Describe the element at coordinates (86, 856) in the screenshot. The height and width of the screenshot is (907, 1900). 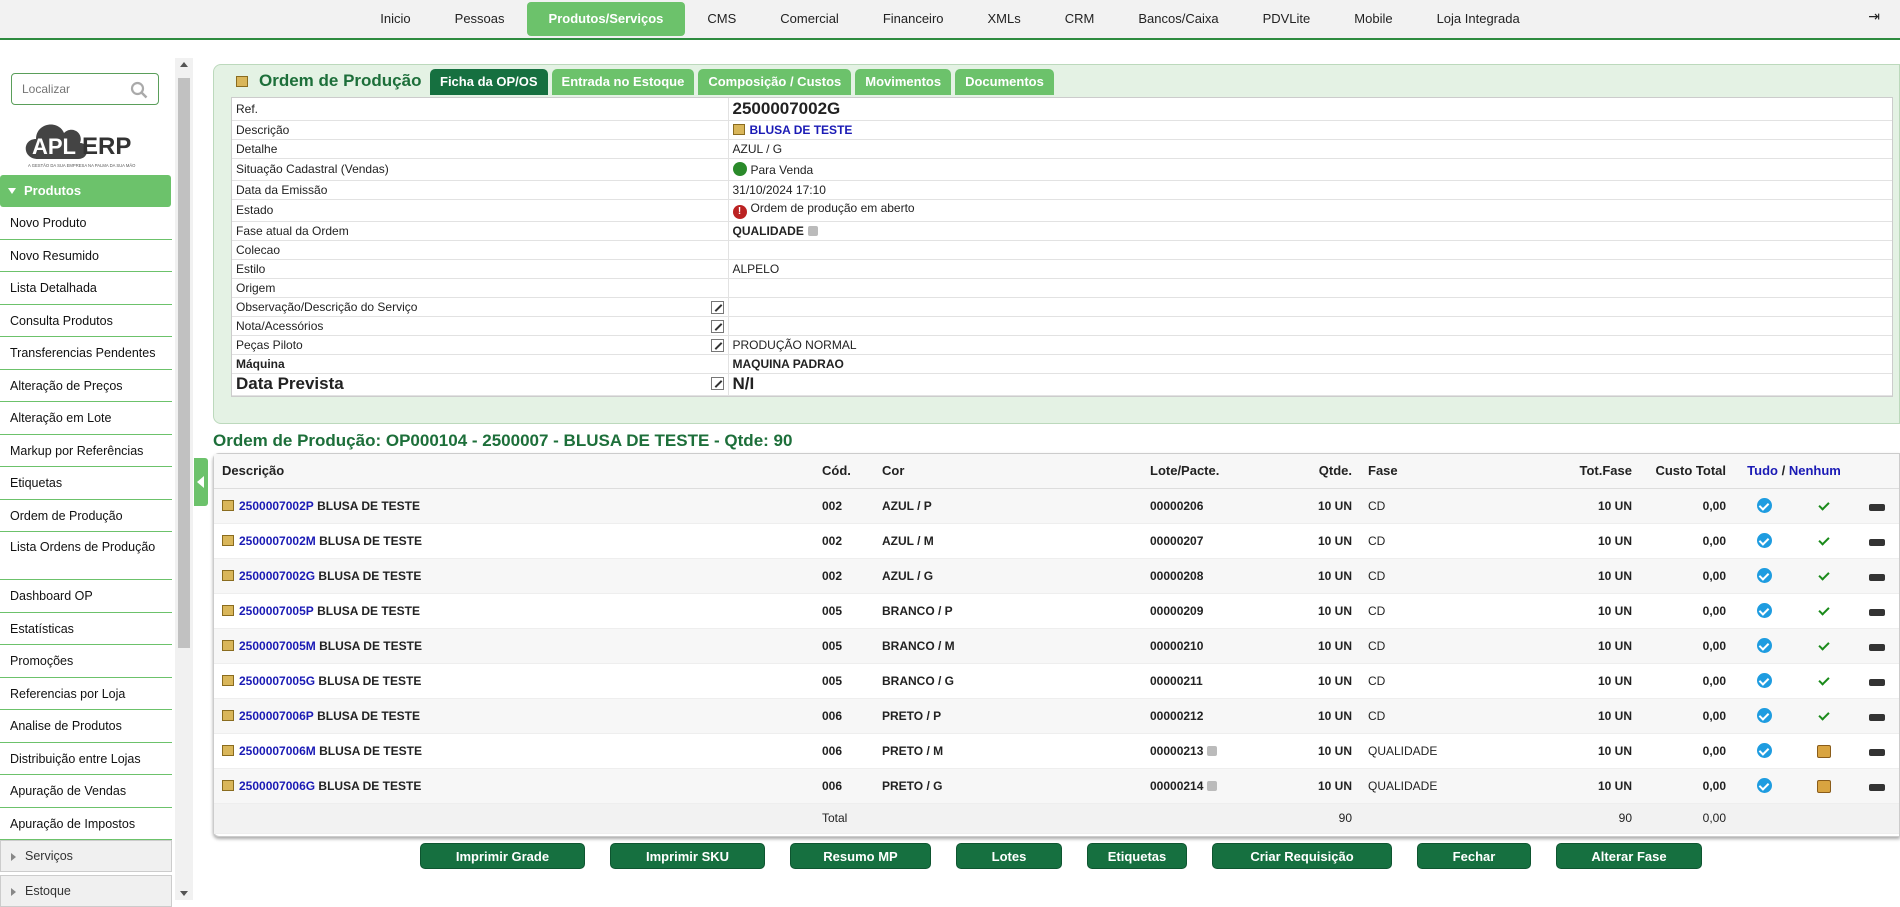
I see `menu-section-servicos: Serviços` at that location.